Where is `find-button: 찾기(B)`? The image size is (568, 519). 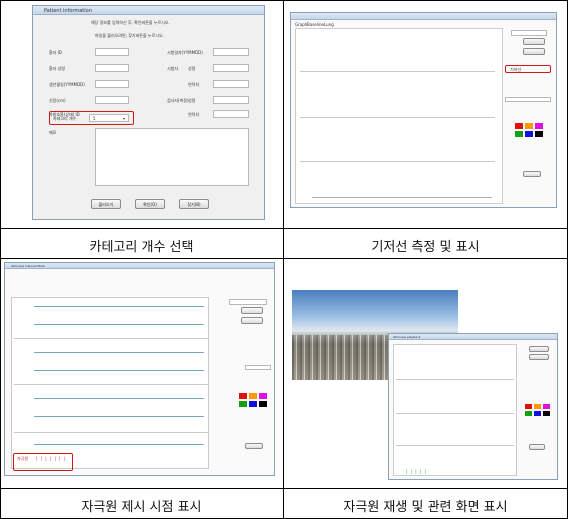 find-button: 찾기(B) is located at coordinates (194, 204).